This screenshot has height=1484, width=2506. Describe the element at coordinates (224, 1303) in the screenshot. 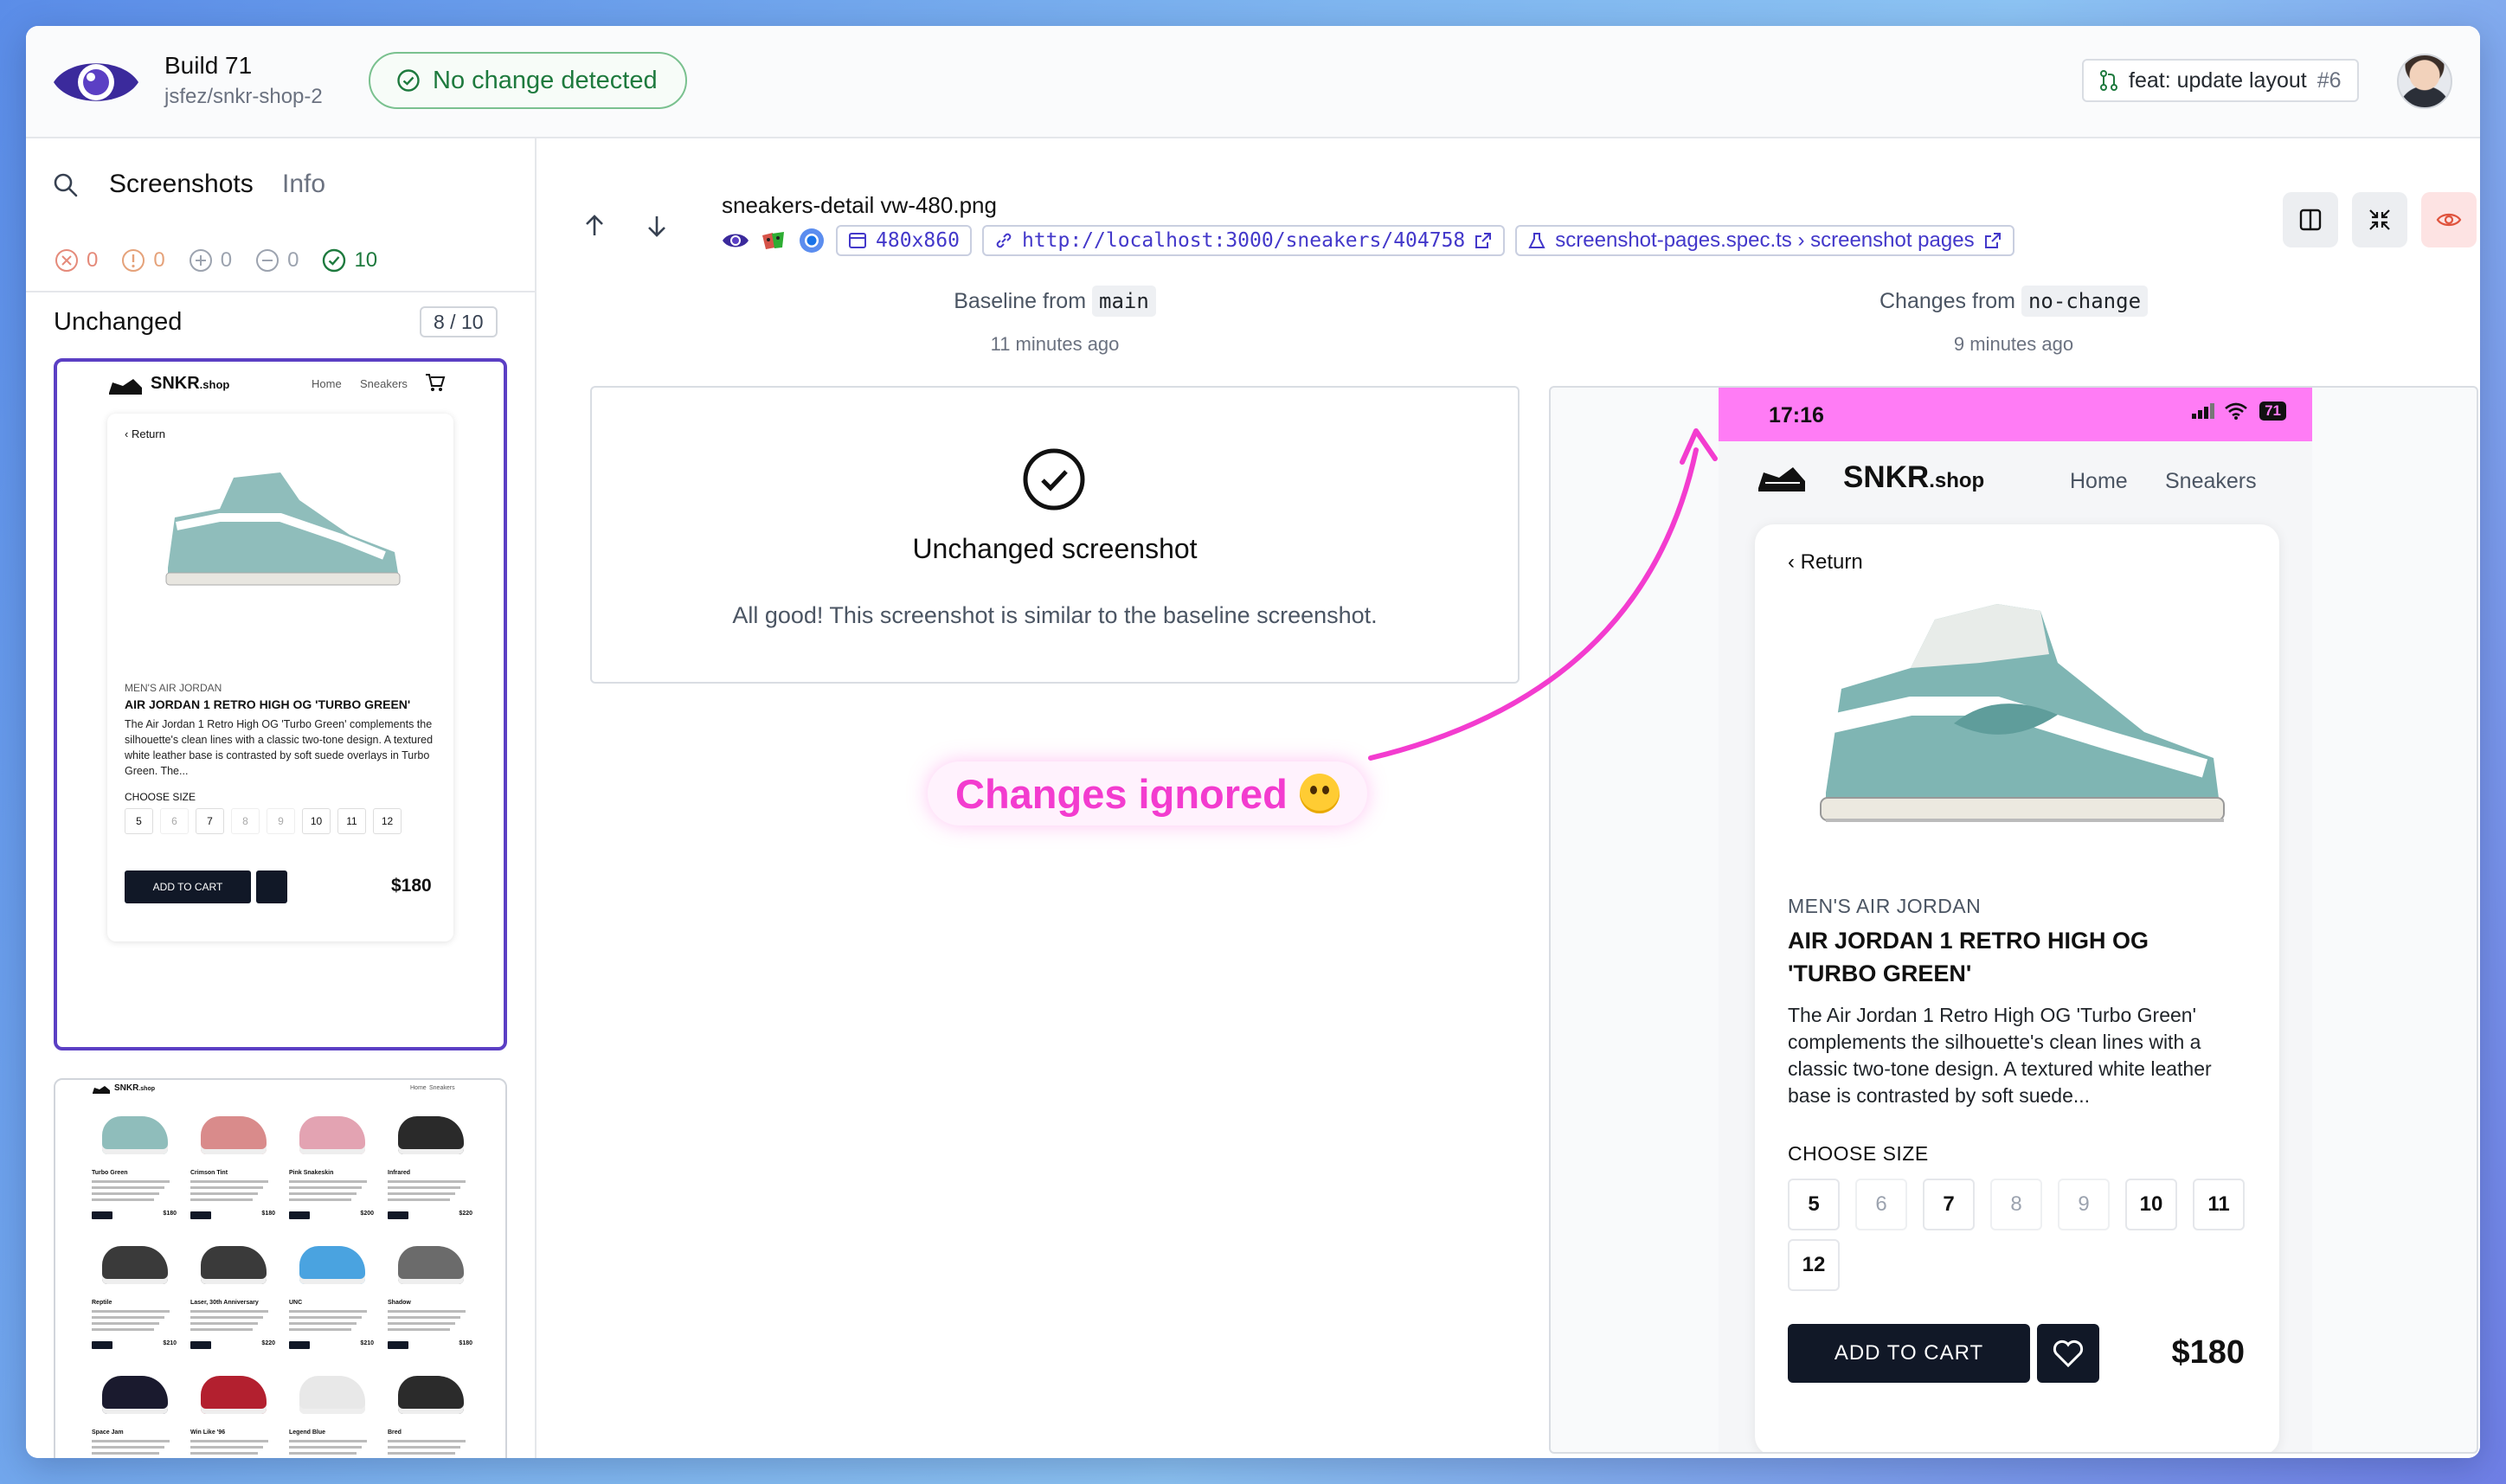

I see `product-name: Laser, 30th Anniversary` at that location.